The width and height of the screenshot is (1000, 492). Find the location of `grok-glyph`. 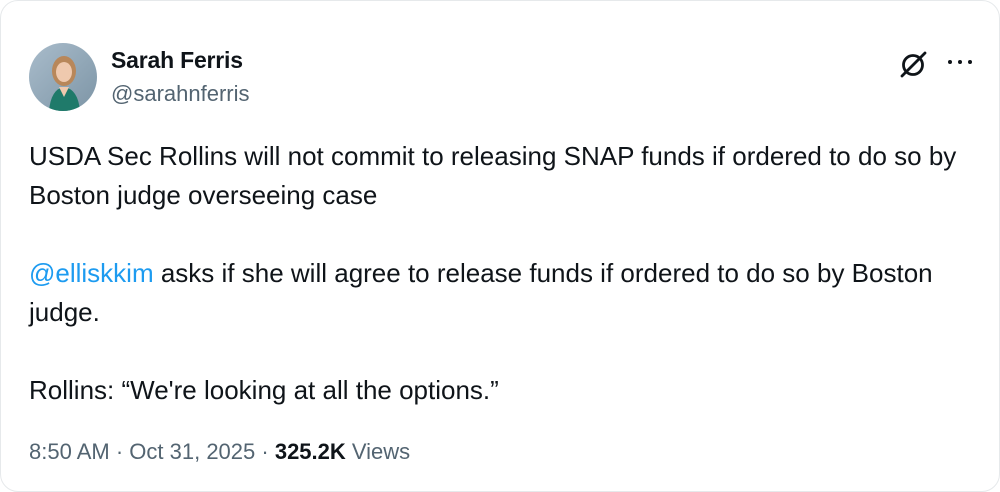

grok-glyph is located at coordinates (913, 64).